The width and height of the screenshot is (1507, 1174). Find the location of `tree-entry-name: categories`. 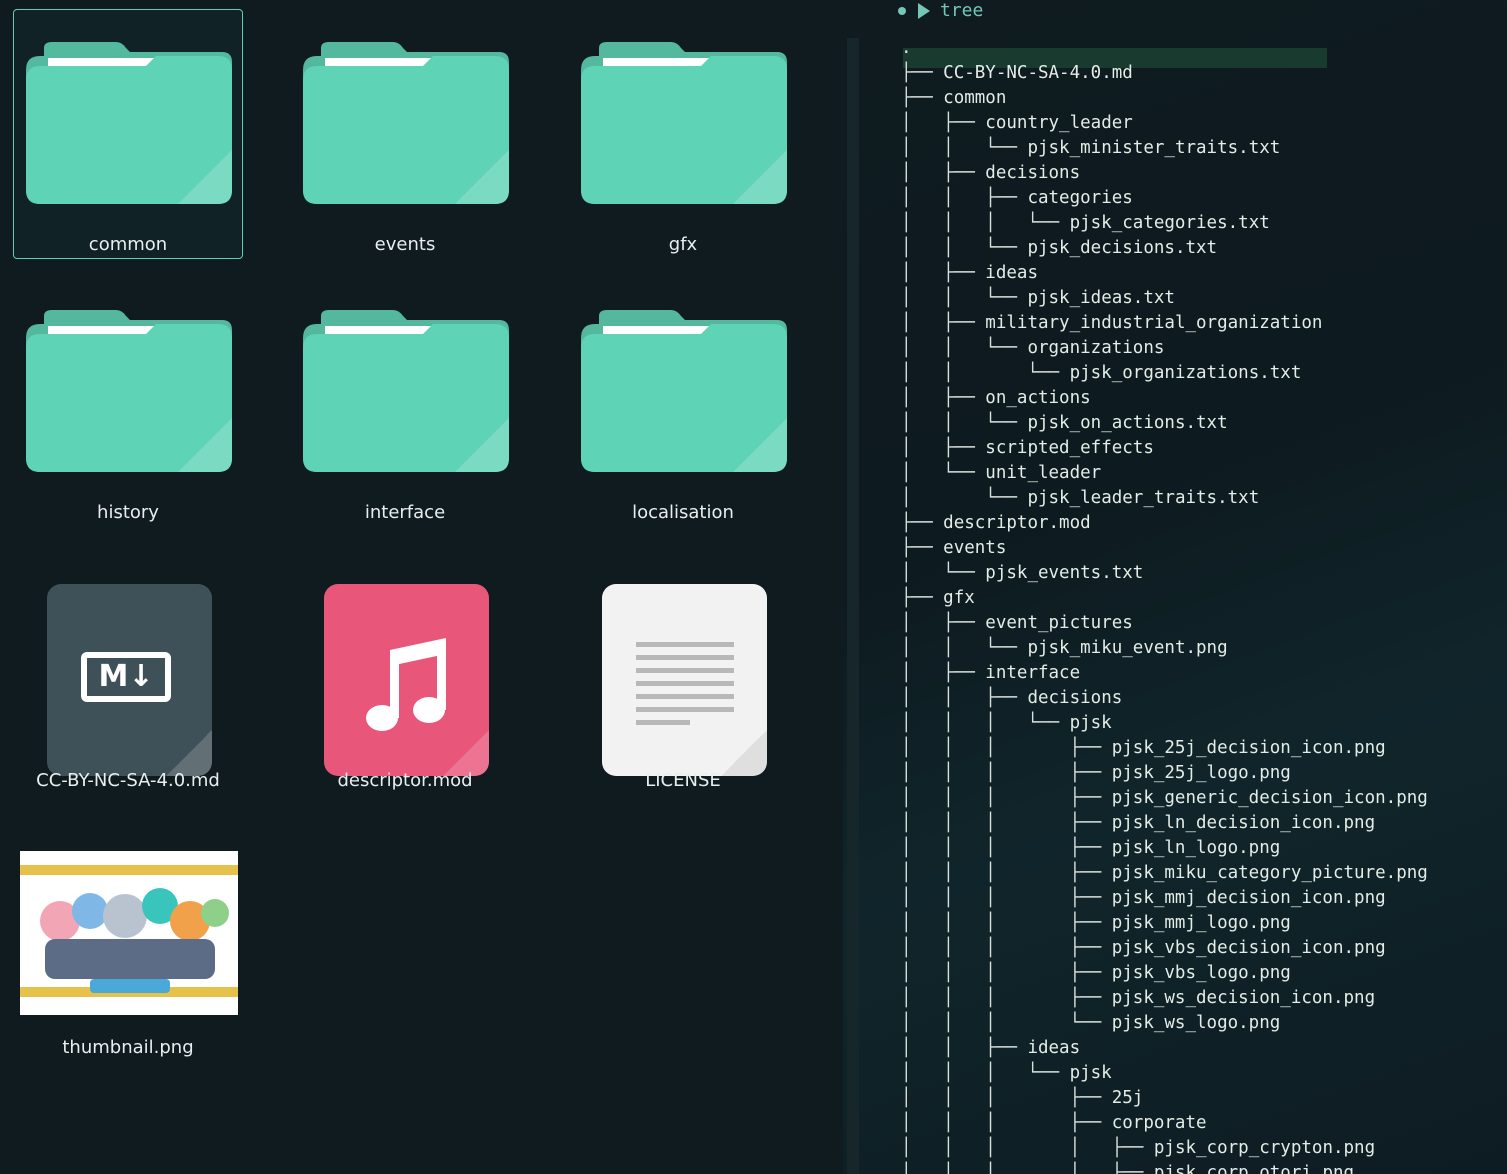

tree-entry-name: categories is located at coordinates (1080, 198).